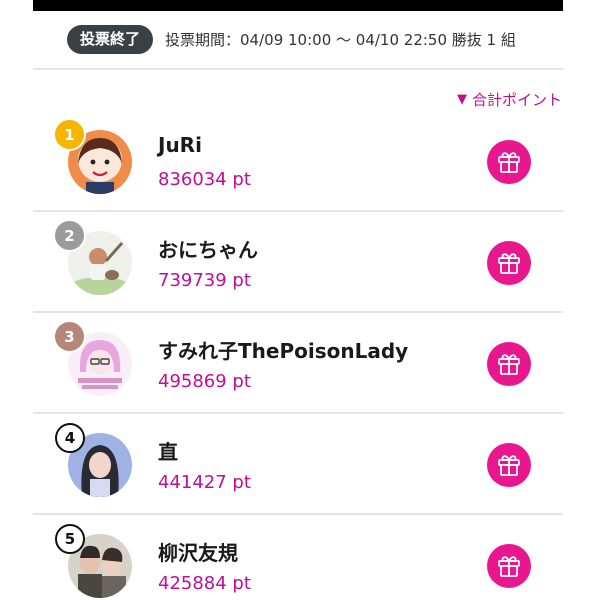 This screenshot has width=596, height=600. I want to click on participant-points: 836034 pt, so click(204, 179).